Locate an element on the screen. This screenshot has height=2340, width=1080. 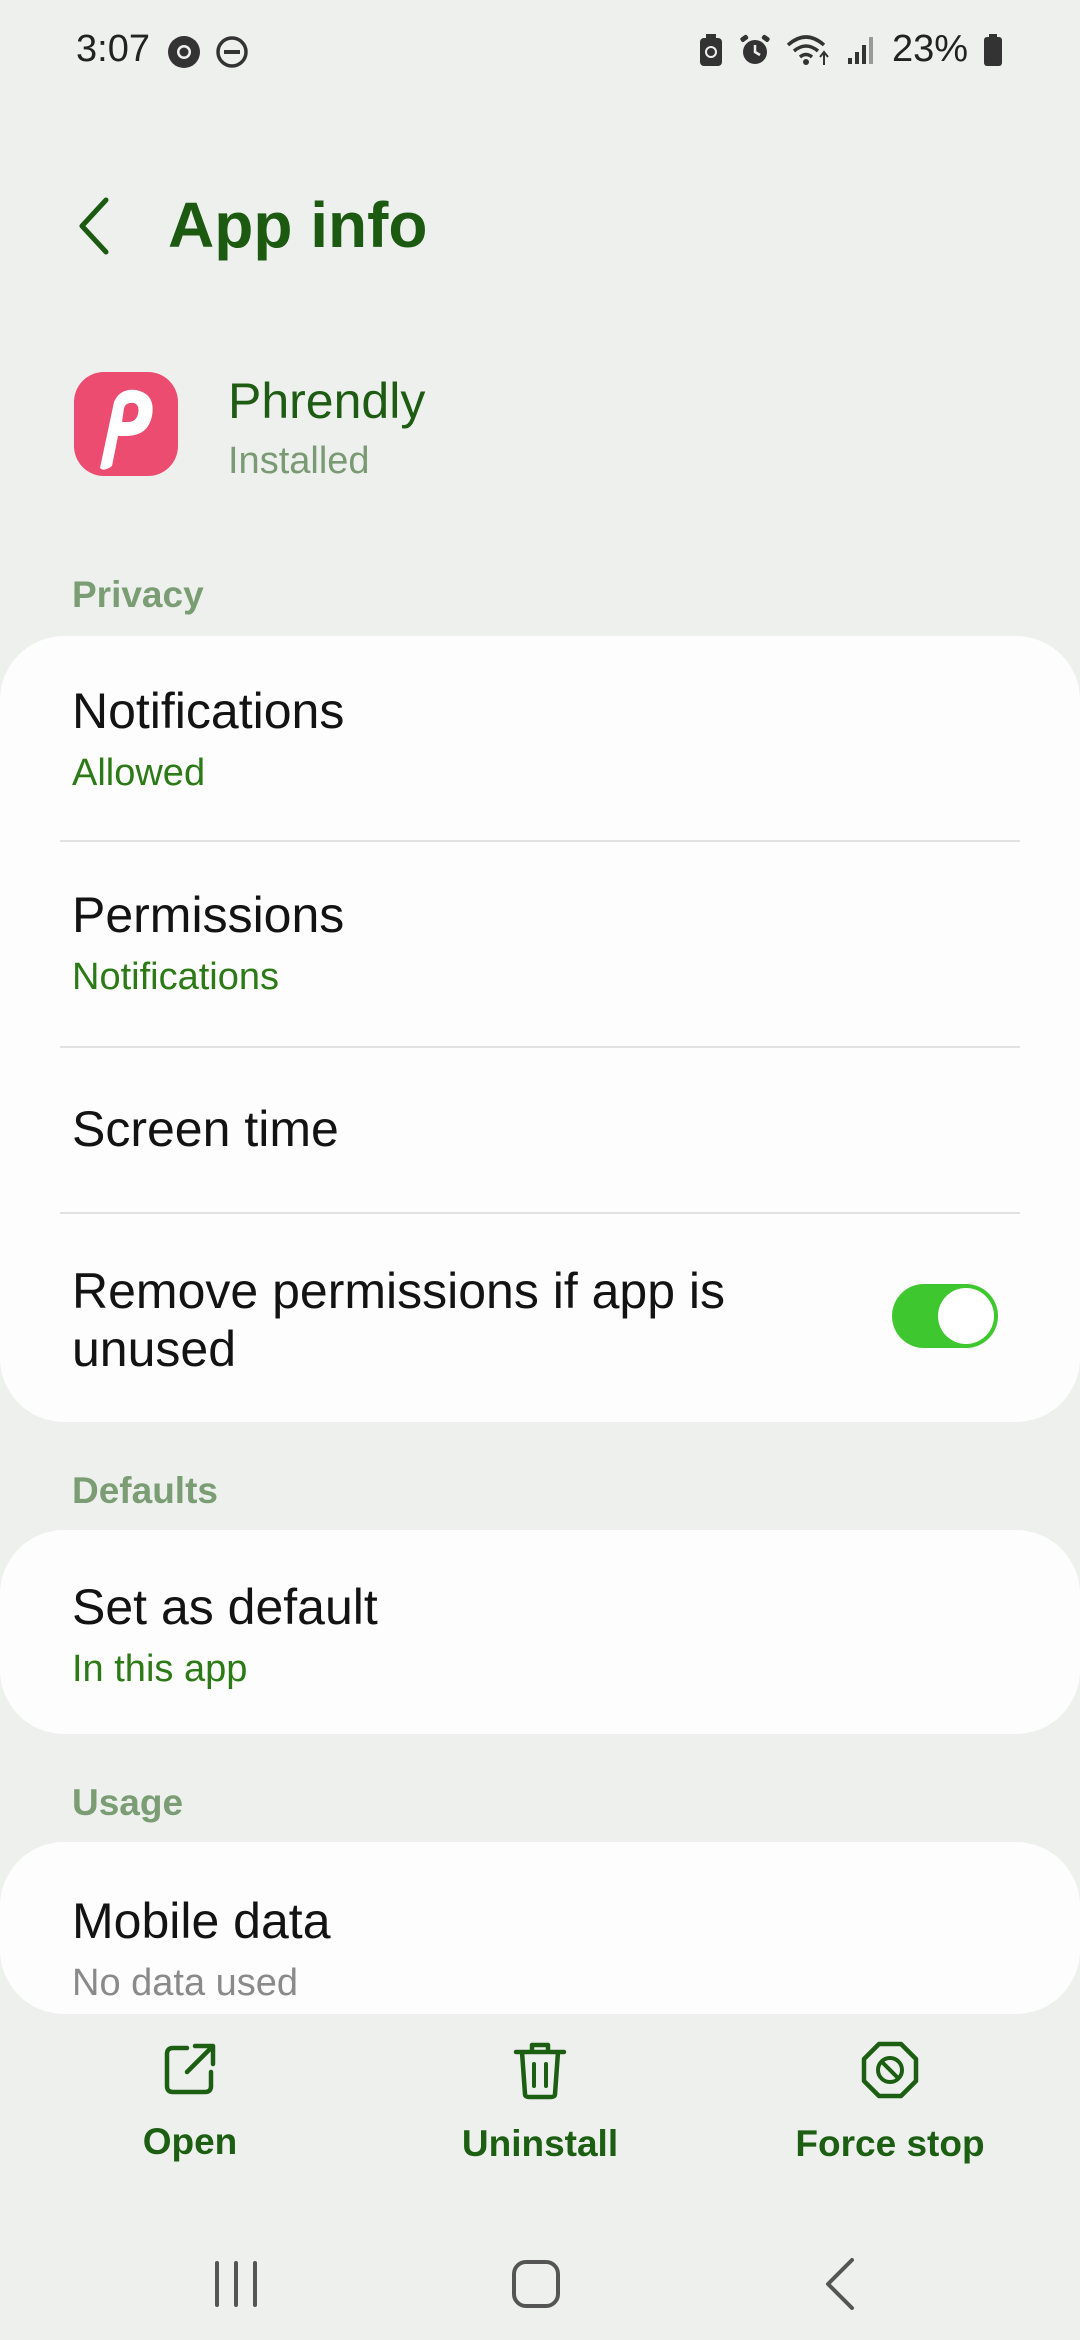
open-external-icon is located at coordinates (190, 2071).